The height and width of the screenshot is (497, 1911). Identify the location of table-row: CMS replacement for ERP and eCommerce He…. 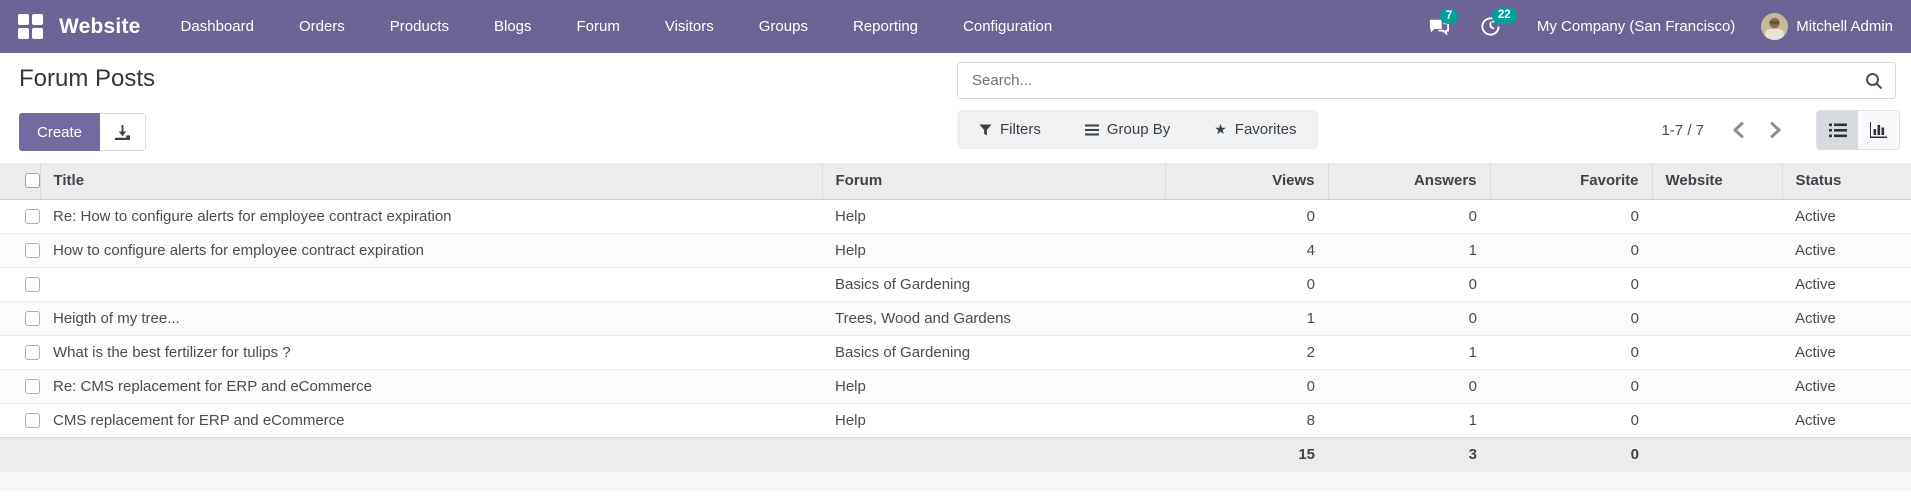
(955, 419).